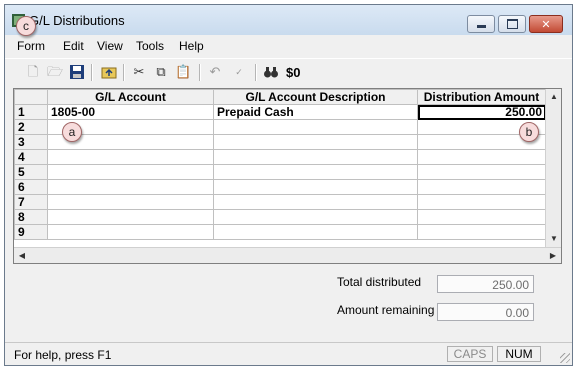 The width and height of the screenshot is (577, 370). I want to click on maximize-icon, so click(512, 24).